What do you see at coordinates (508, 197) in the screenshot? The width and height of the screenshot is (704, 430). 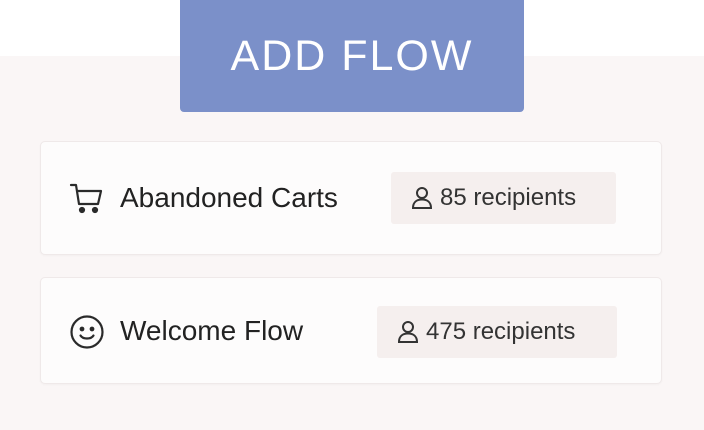 I see `recipients-count: 85 recipients` at bounding box center [508, 197].